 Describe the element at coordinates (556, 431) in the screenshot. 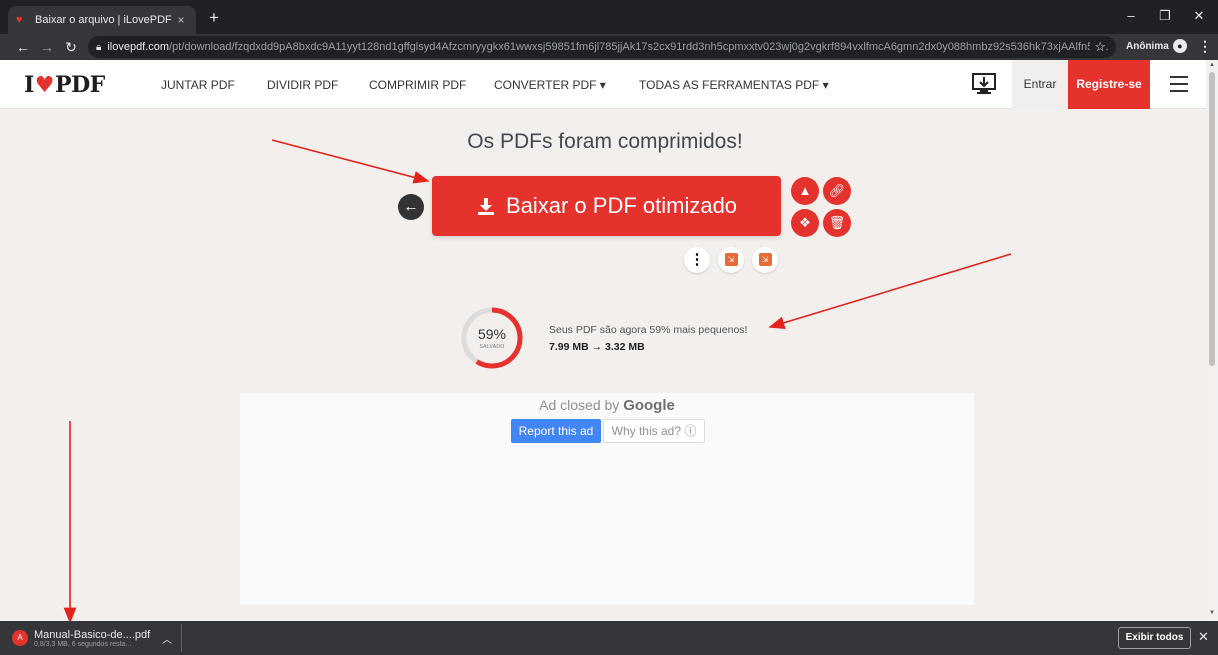

I see `report-ad-button: Report this ad` at that location.